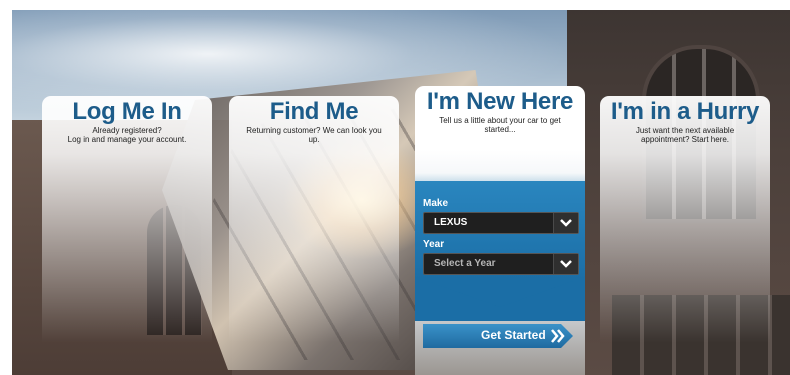 This screenshot has width=790, height=375. I want to click on login-title: Log Me In, so click(127, 112).